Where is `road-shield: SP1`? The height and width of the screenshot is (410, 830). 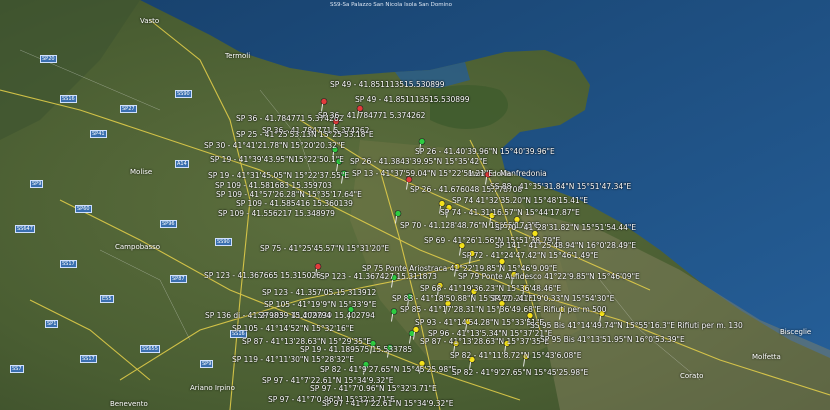 road-shield: SP1 is located at coordinates (52, 324).